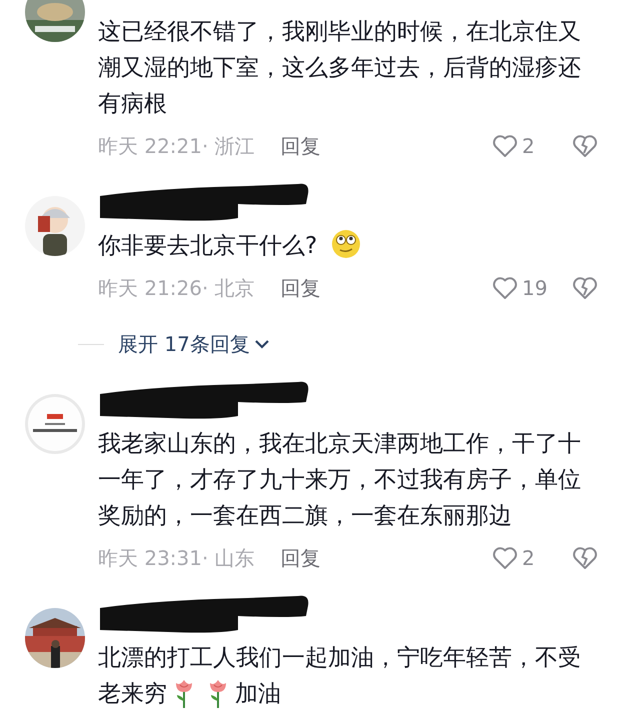  What do you see at coordinates (258, 694) in the screenshot?
I see `comment-text: 加油` at bounding box center [258, 694].